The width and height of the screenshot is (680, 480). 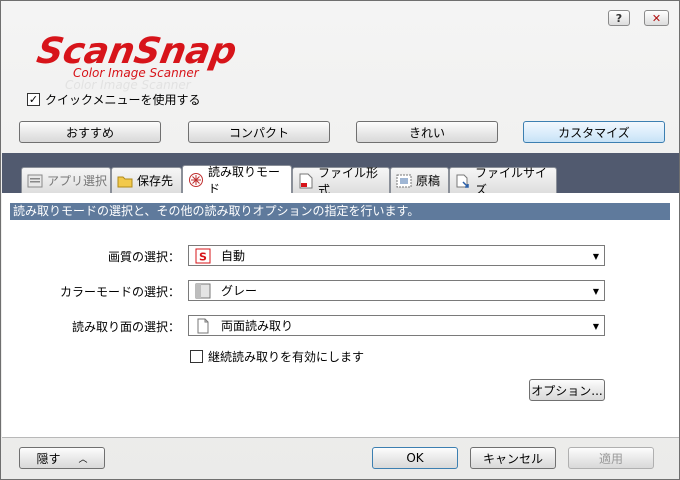 I want to click on hide-button: 隠す ︿, so click(x=62, y=458).